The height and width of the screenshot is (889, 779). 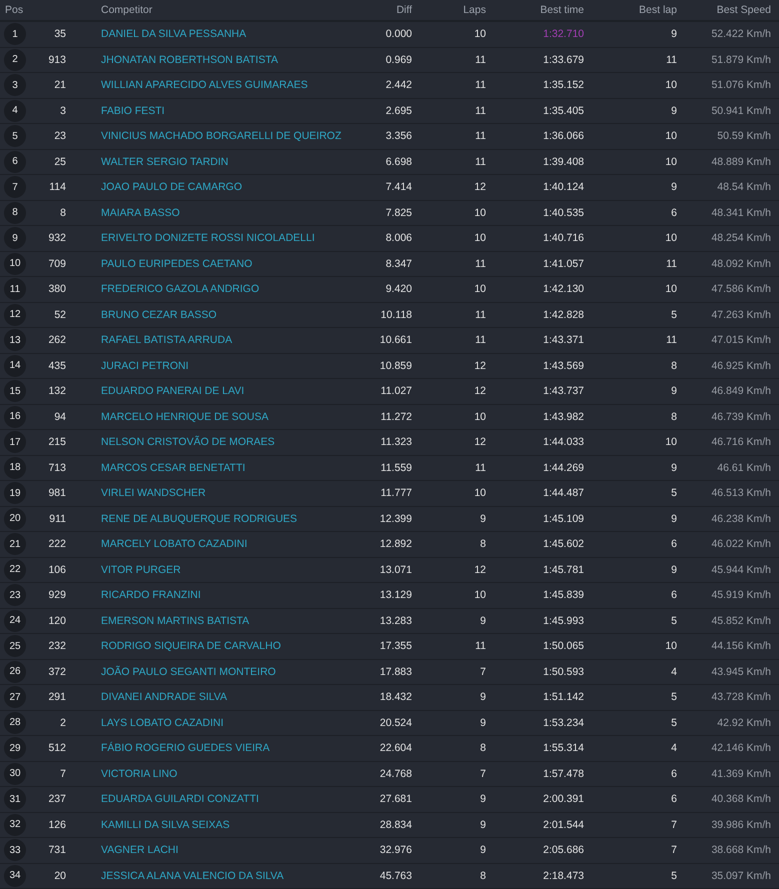 What do you see at coordinates (208, 238) in the screenshot?
I see `competitor-name: ERIVELTO DONIZETE ROSSI NICOLADELLI` at bounding box center [208, 238].